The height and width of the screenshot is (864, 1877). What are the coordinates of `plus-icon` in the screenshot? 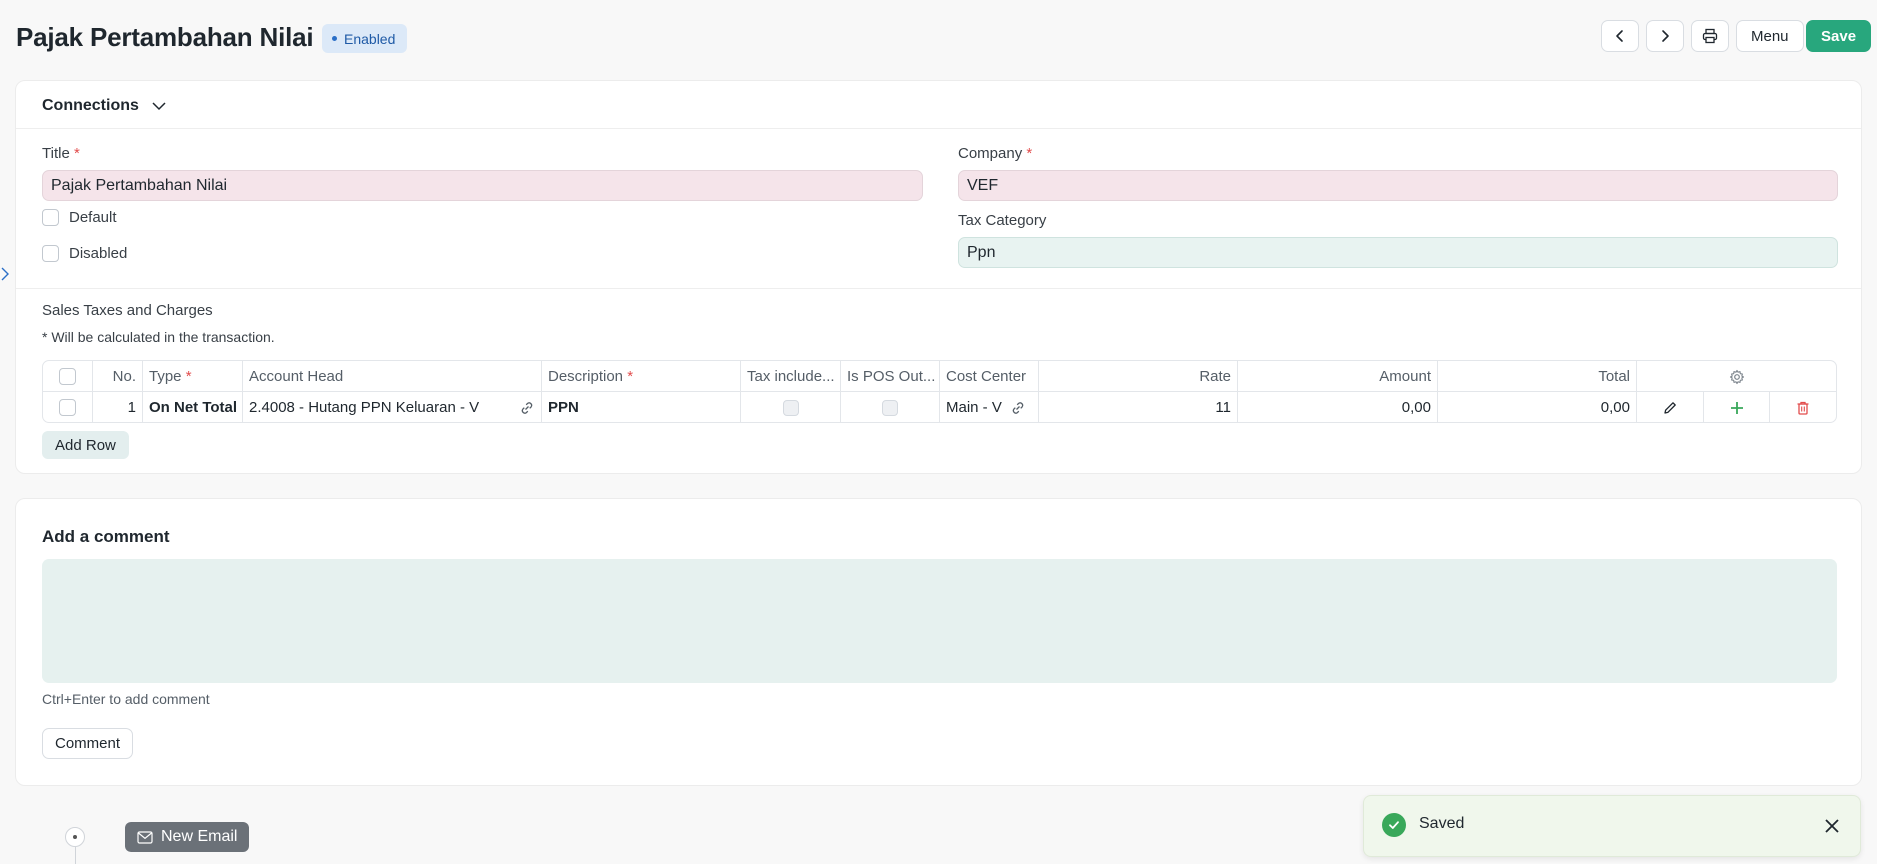 It's located at (1737, 408).